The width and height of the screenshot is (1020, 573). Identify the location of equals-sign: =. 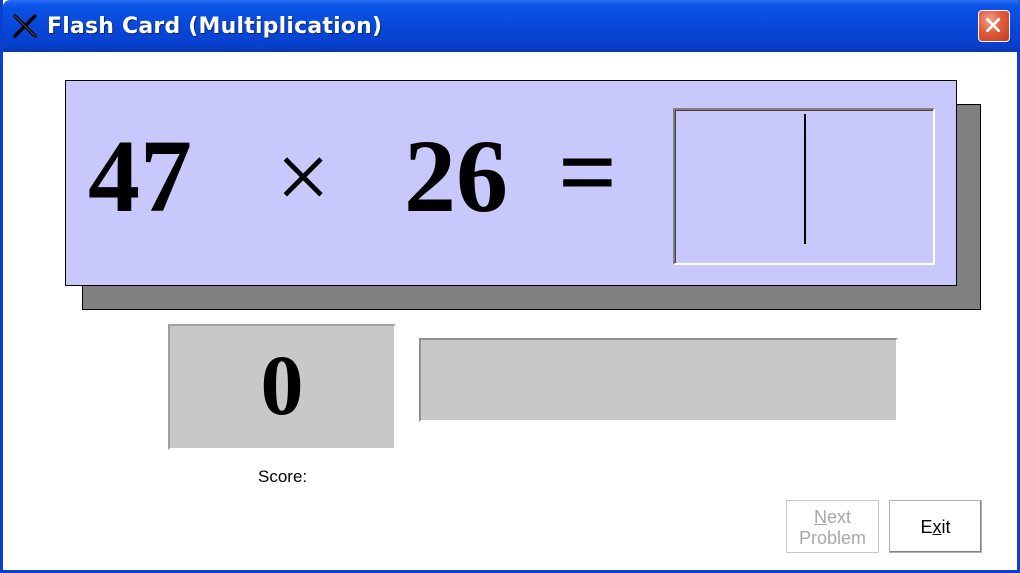
(588, 172).